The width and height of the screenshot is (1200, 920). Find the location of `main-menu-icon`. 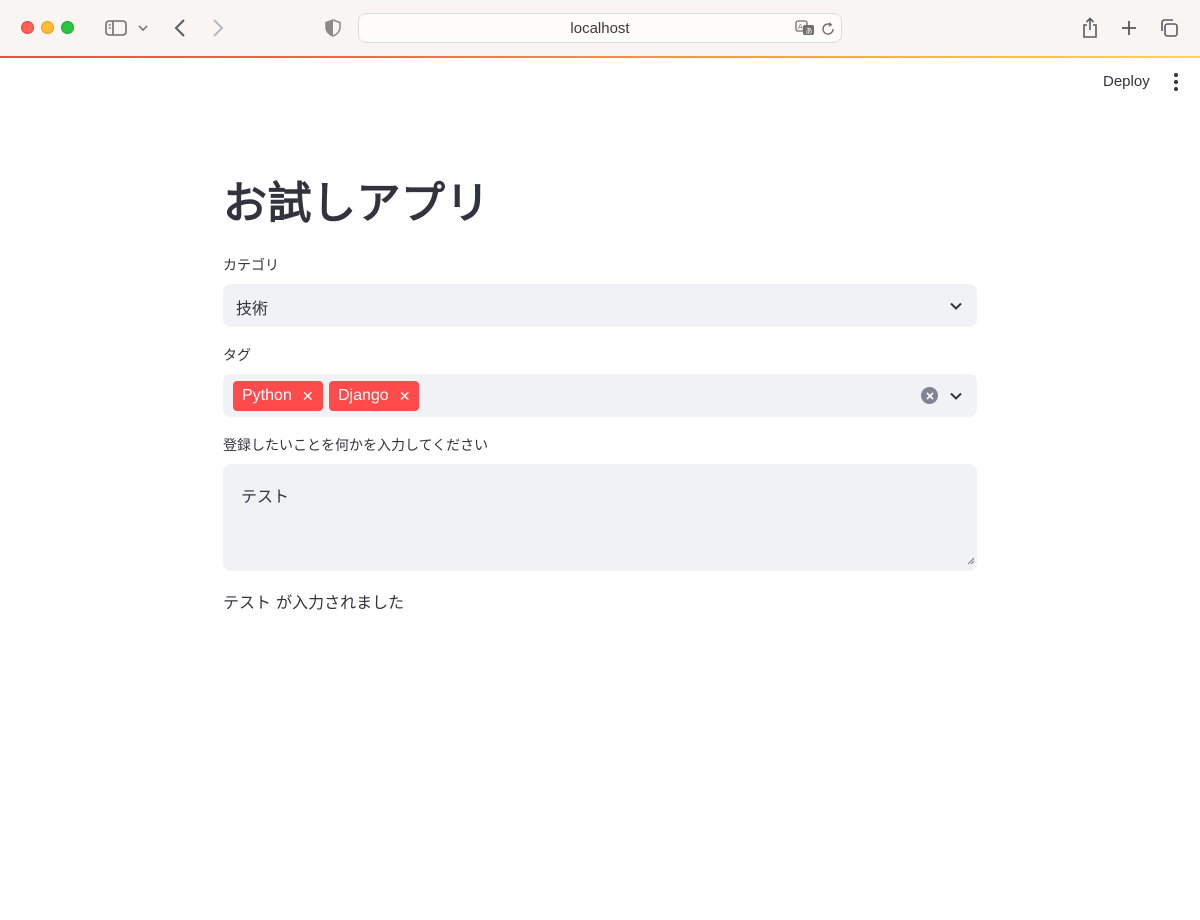

main-menu-icon is located at coordinates (1176, 82).